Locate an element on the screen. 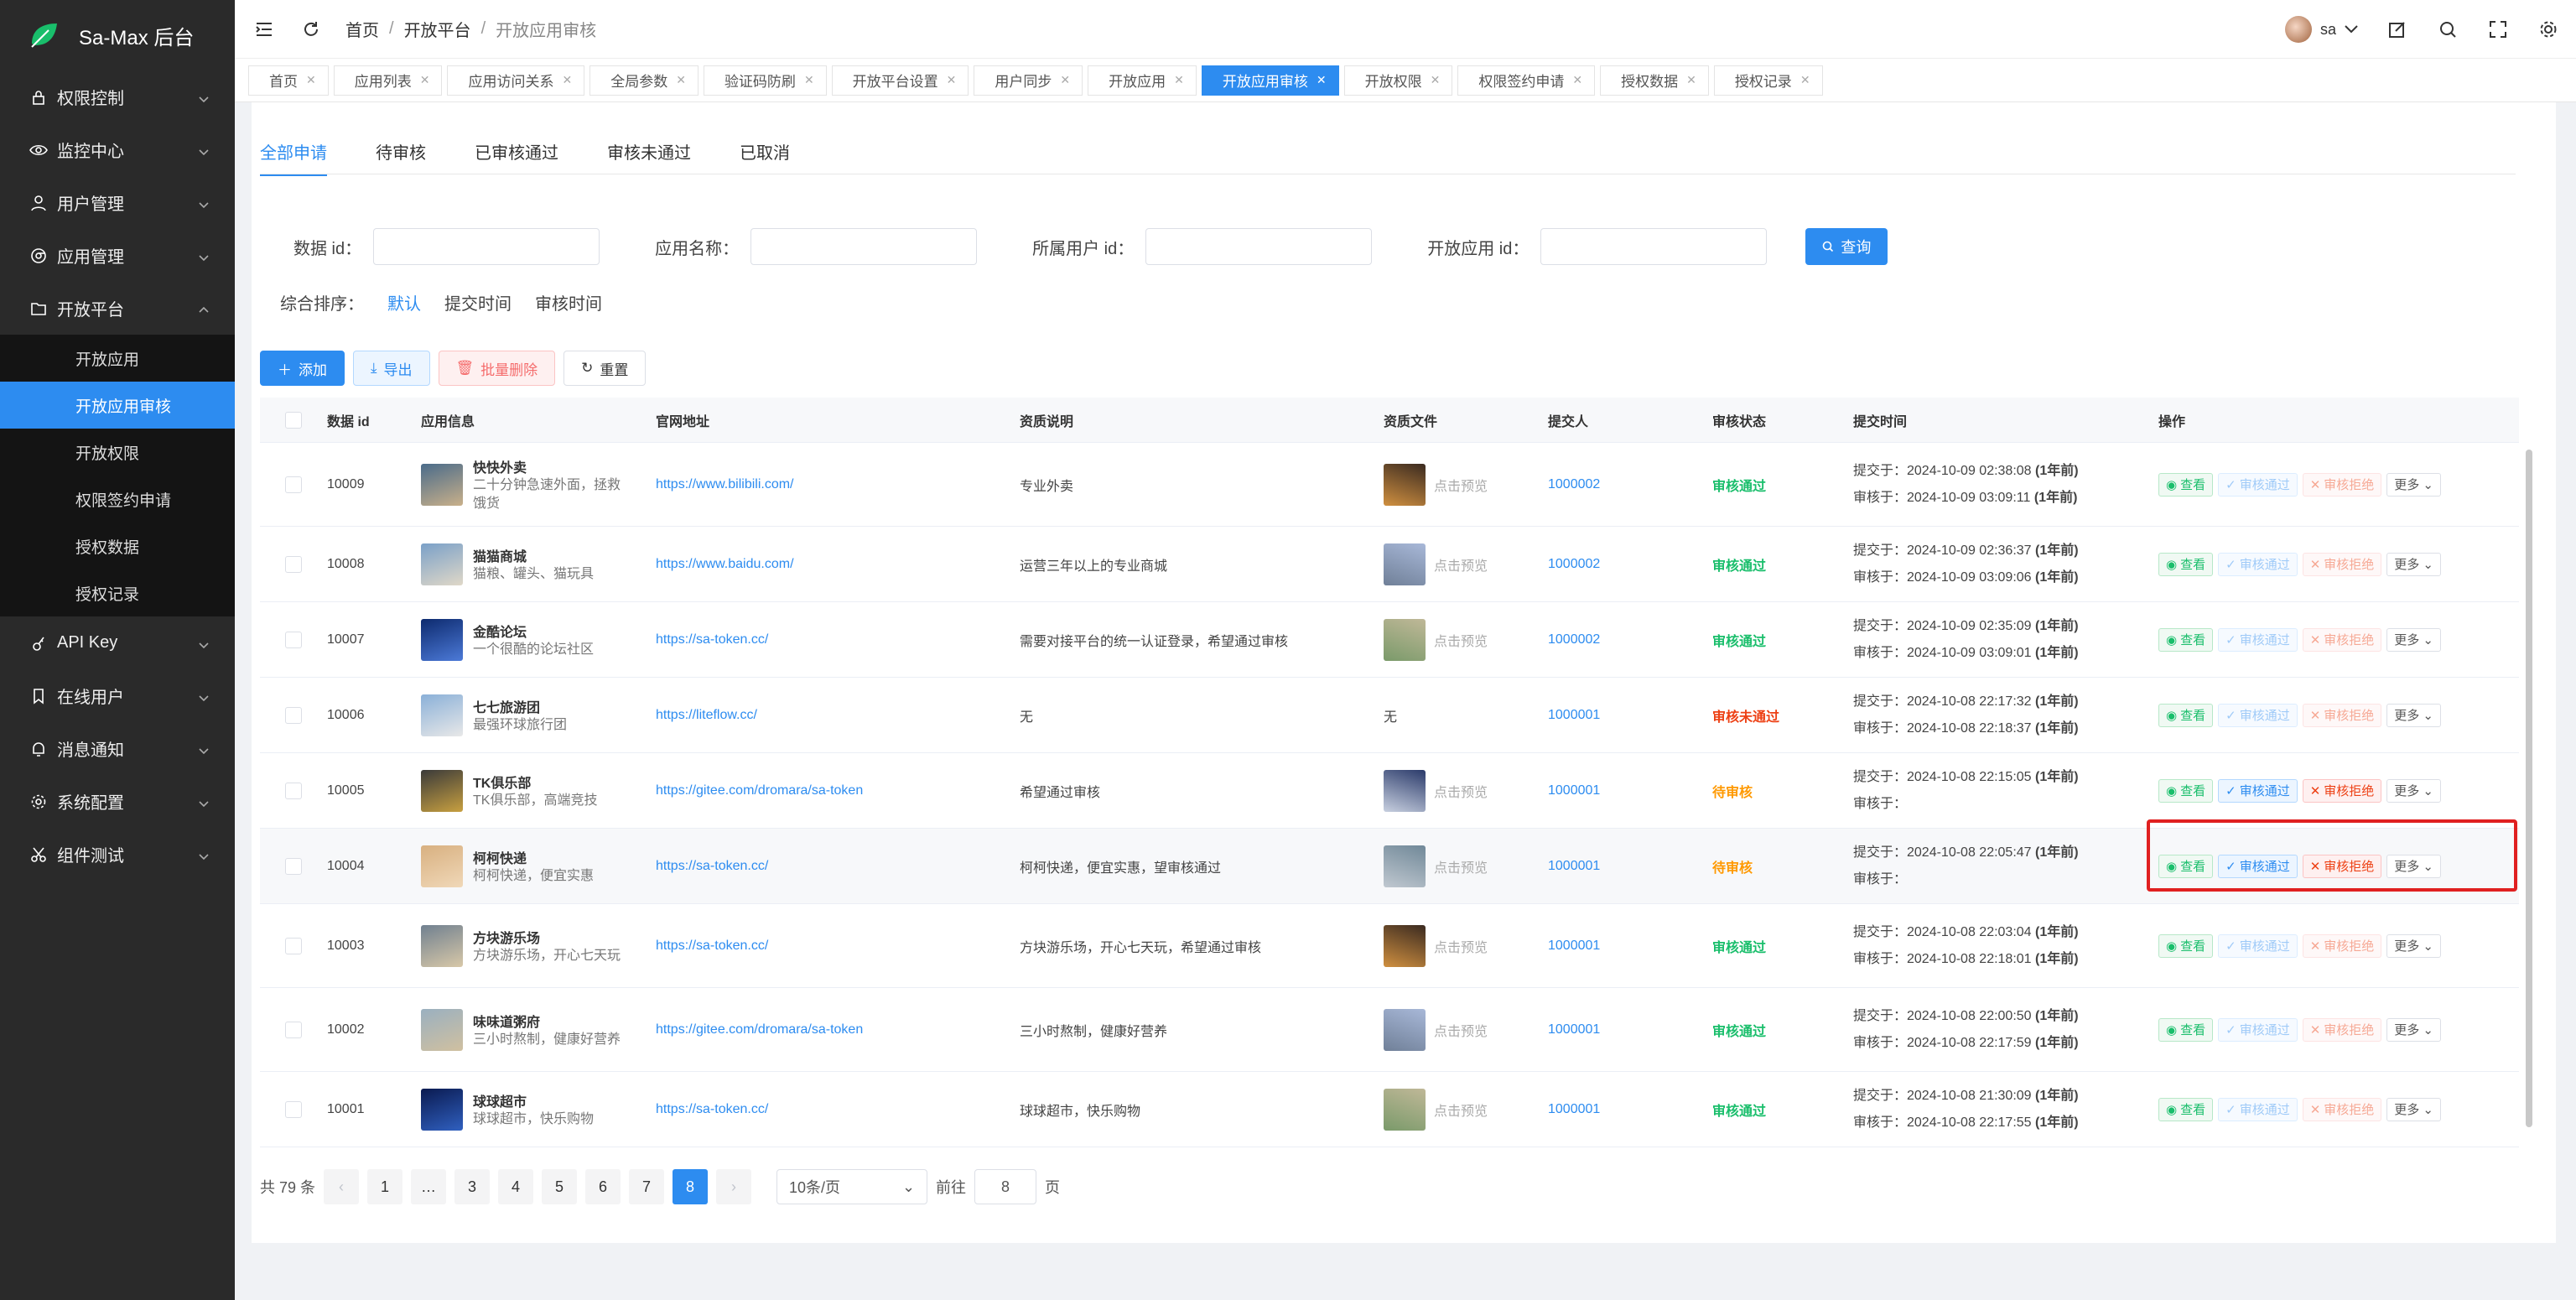  page-tab: 应用列表 ✕ is located at coordinates (388, 80).